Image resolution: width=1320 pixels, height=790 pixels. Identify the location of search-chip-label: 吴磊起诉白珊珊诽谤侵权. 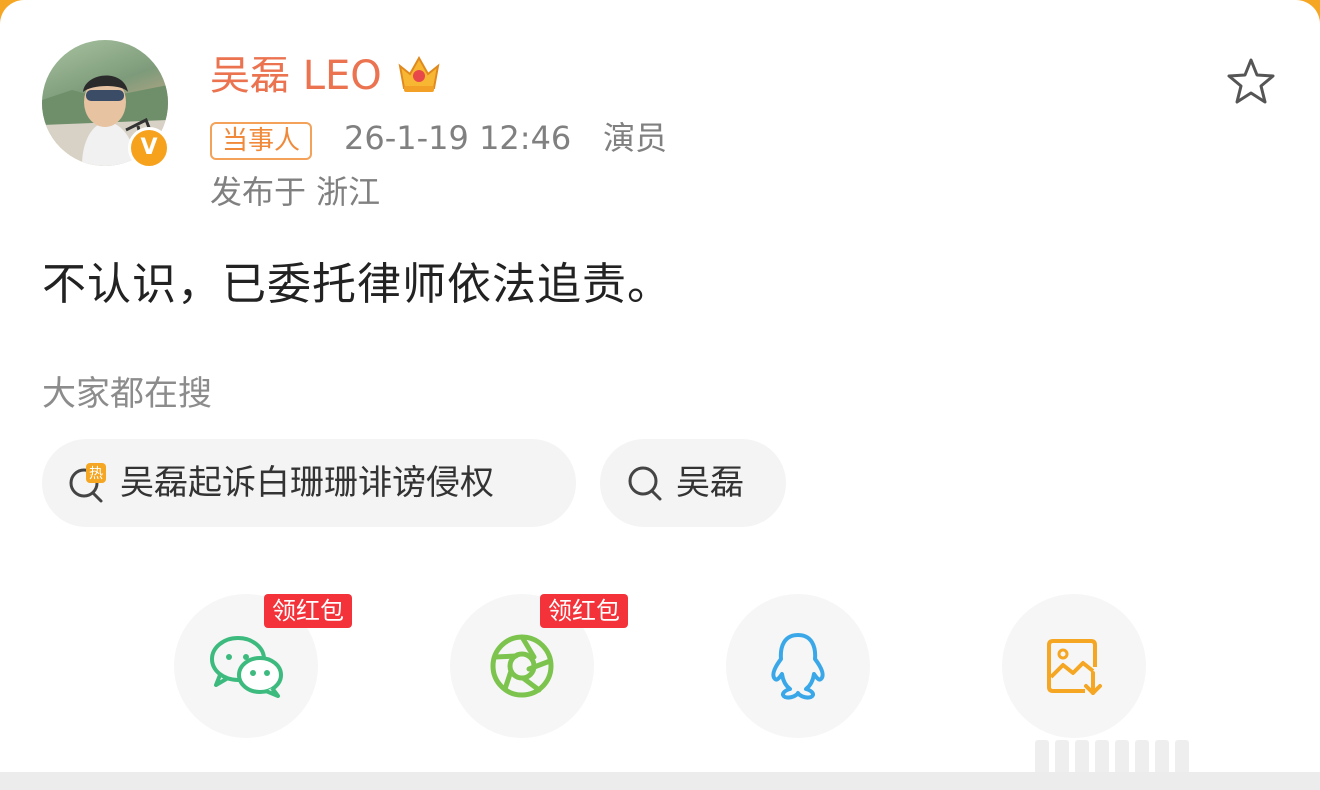
(307, 483).